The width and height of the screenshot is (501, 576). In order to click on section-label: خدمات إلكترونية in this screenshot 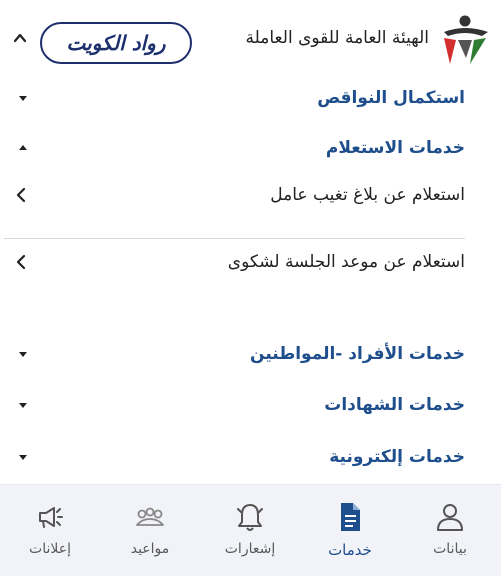, I will do `click(397, 457)`.